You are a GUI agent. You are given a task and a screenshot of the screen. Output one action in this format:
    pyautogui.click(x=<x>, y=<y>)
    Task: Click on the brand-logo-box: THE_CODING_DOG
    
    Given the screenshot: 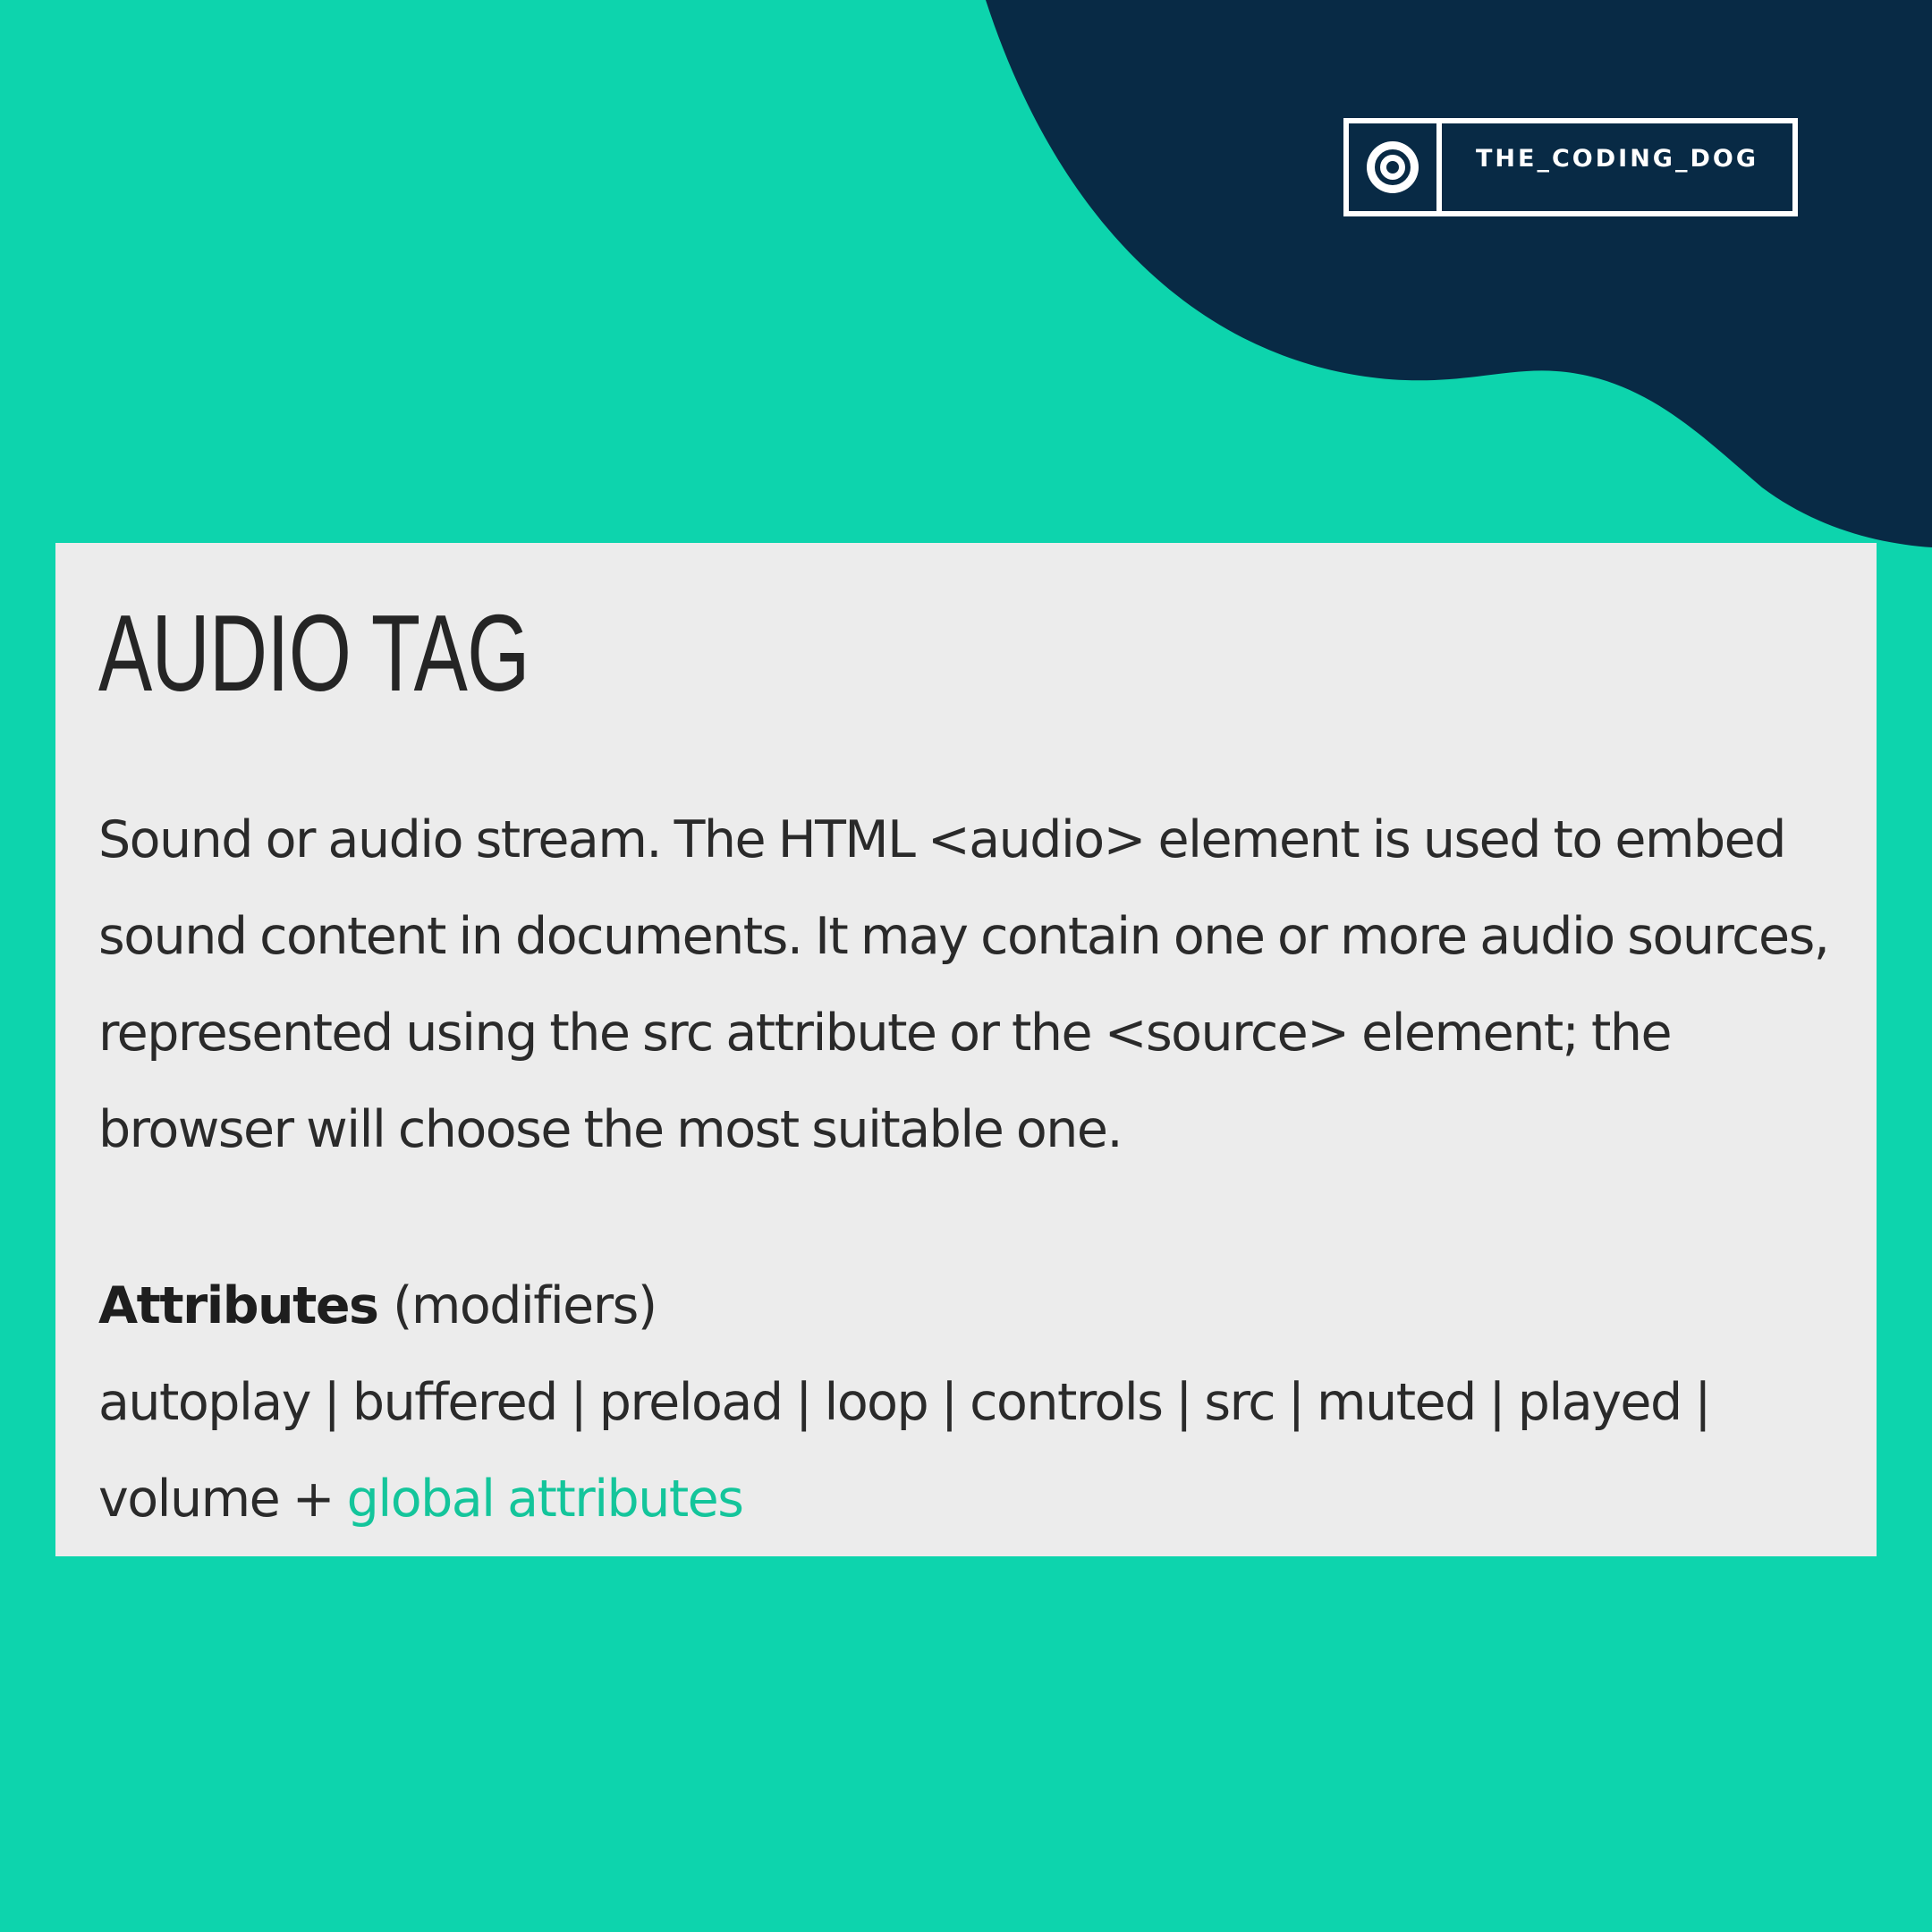 What is the action you would take?
    pyautogui.click(x=1570, y=167)
    